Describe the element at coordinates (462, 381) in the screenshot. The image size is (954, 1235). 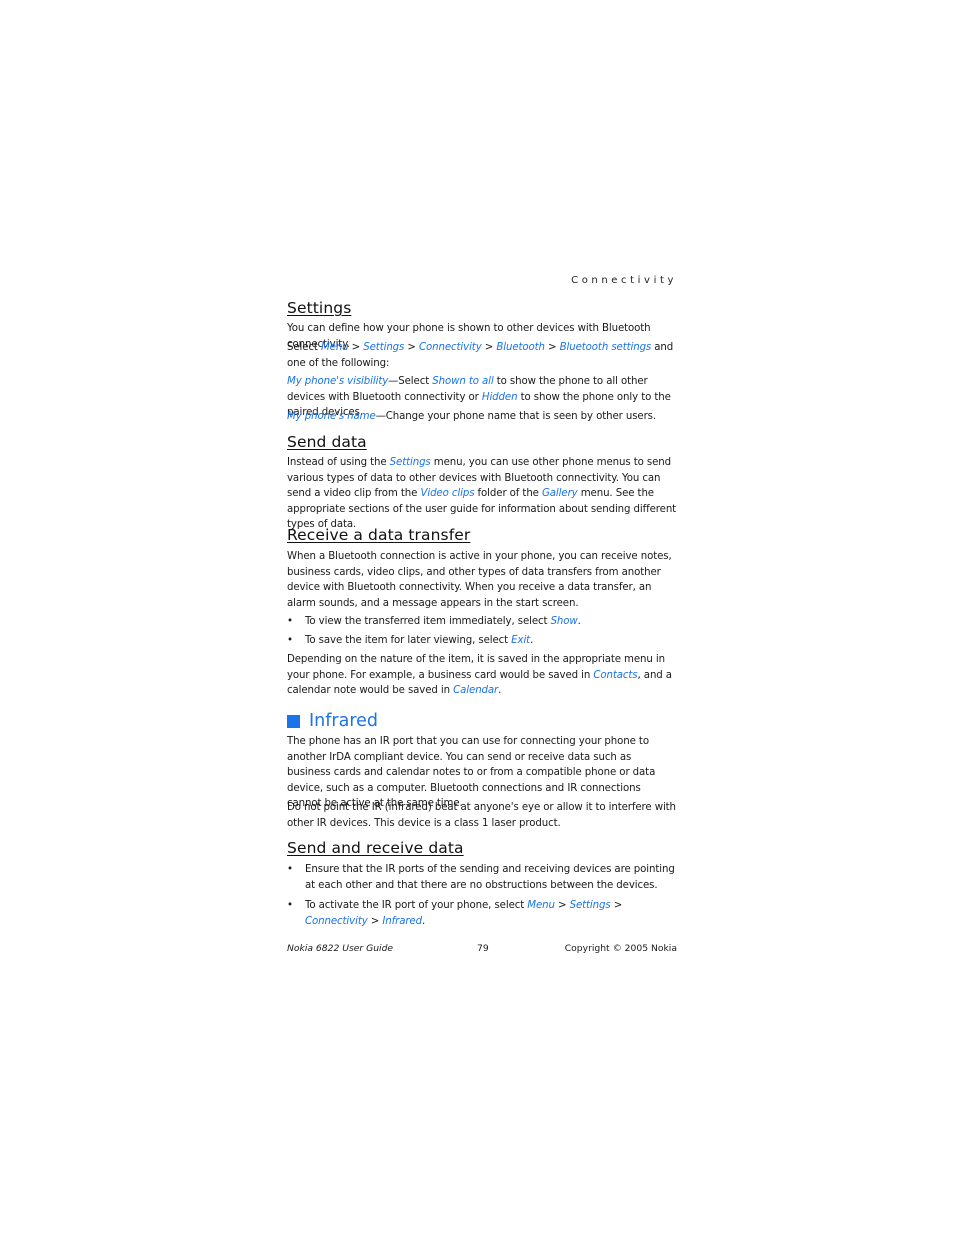
I see `link-shown-to-all: Shown to all` at that location.